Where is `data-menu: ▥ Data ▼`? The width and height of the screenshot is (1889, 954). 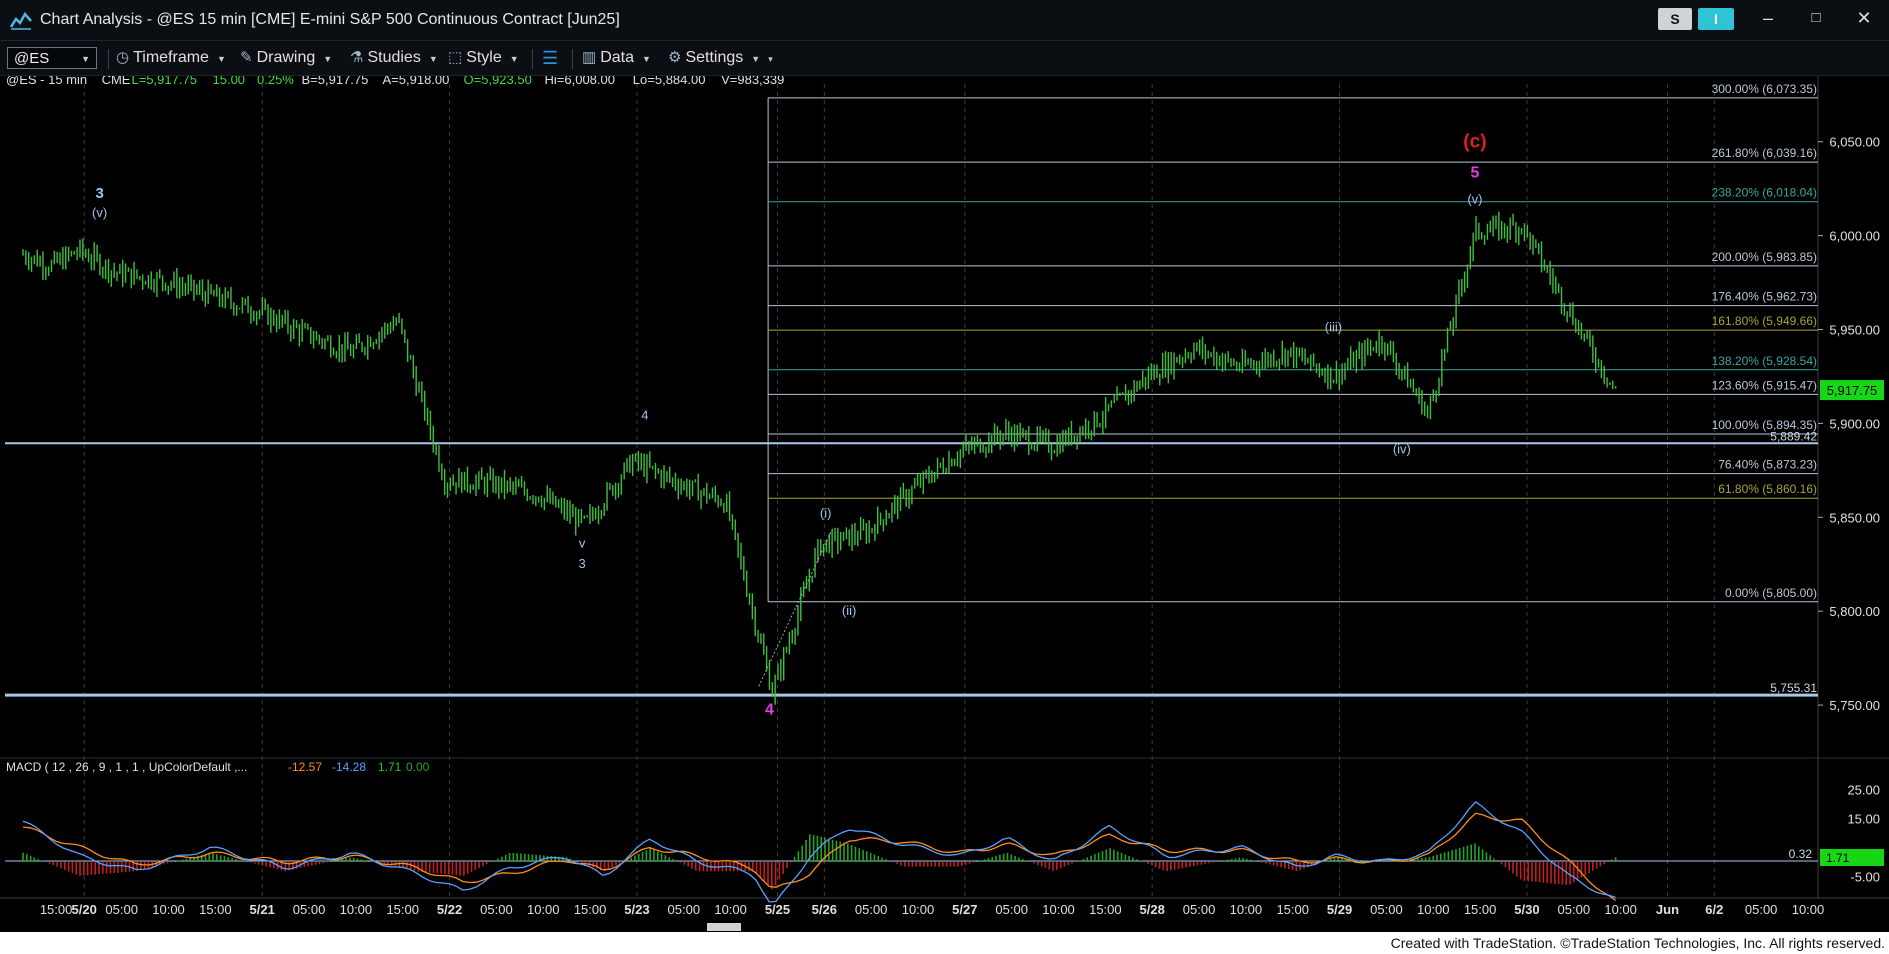
data-menu: ▥ Data ▼ is located at coordinates (616, 58).